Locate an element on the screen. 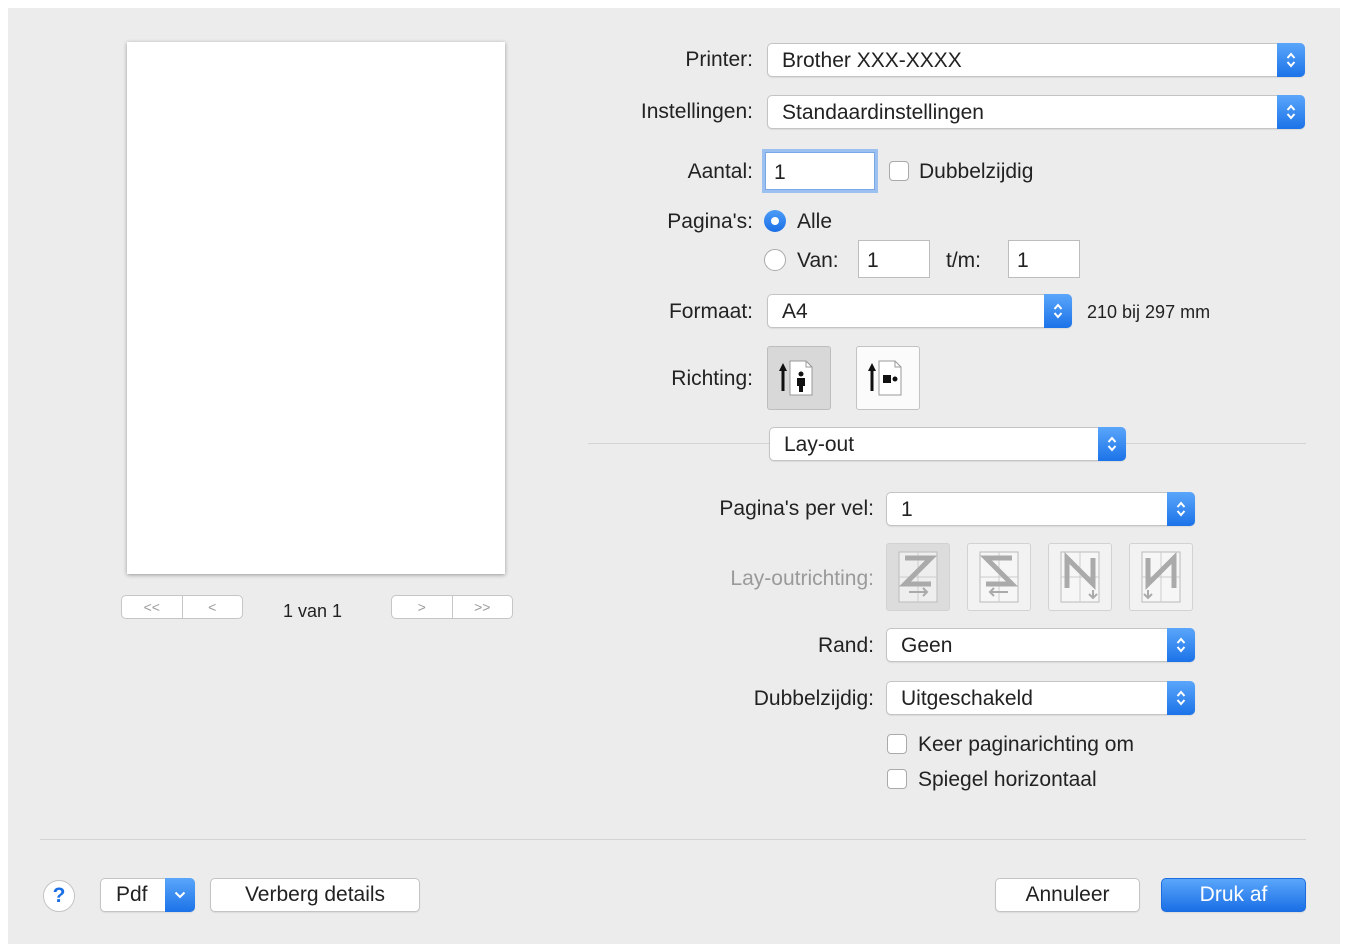 The width and height of the screenshot is (1346, 947). settings-value: Standaardinstellingen is located at coordinates (883, 112).